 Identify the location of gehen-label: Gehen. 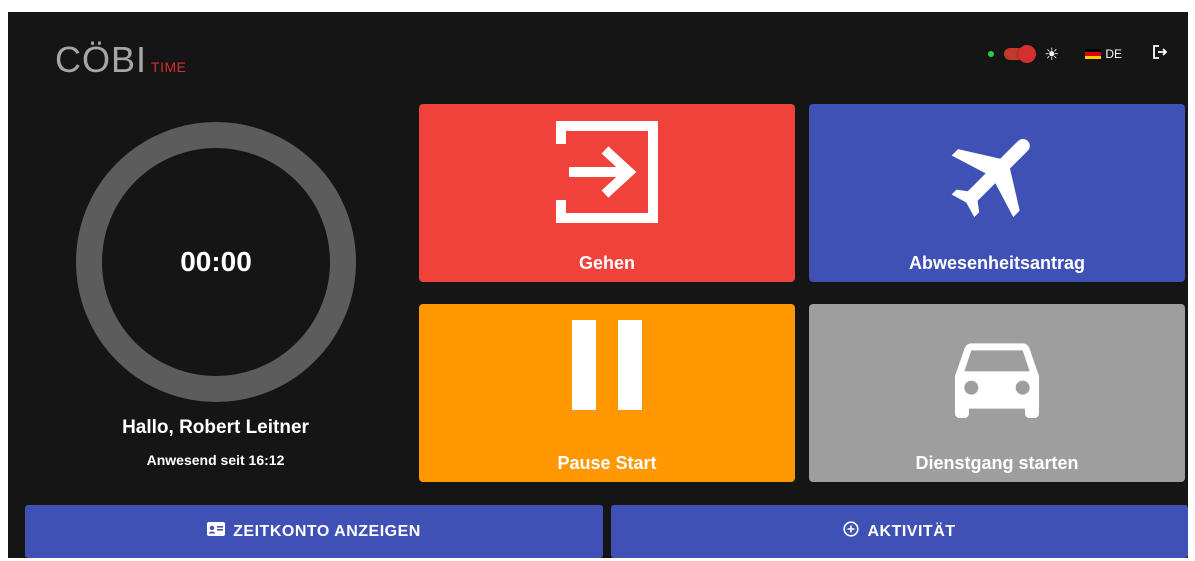
(606, 263).